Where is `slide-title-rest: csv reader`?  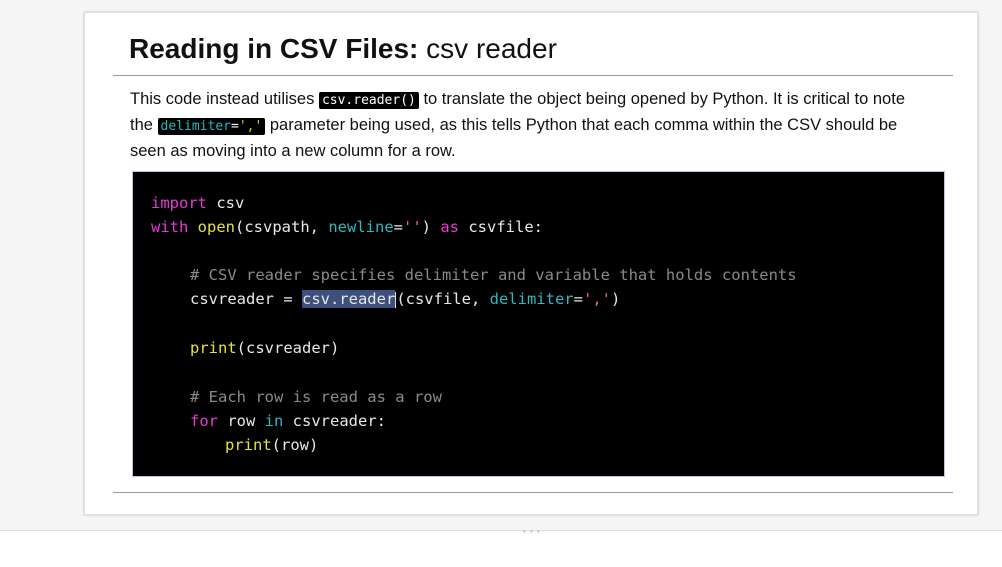 slide-title-rest: csv reader is located at coordinates (487, 48).